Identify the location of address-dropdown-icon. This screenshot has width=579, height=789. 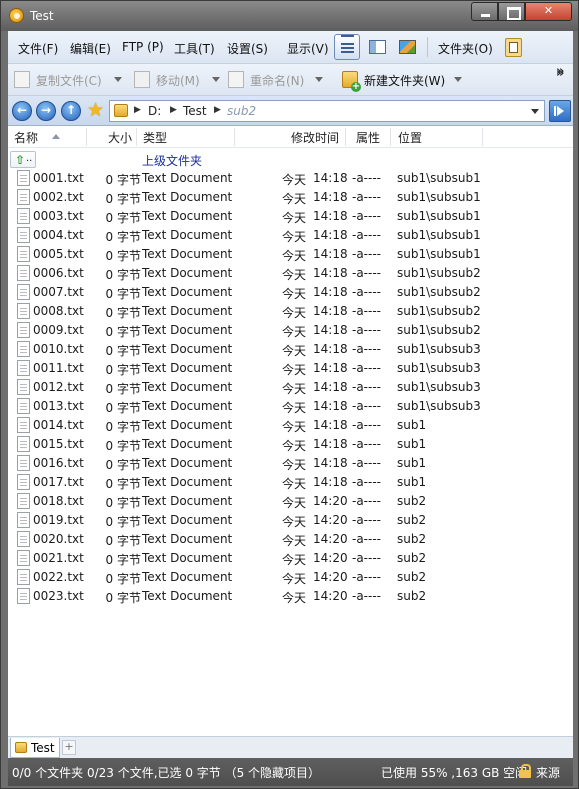
(535, 111).